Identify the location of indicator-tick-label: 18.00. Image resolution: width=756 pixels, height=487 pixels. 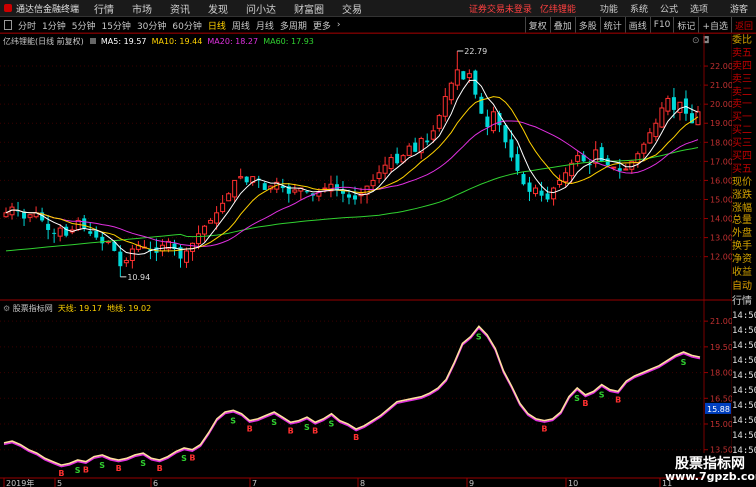
(721, 373).